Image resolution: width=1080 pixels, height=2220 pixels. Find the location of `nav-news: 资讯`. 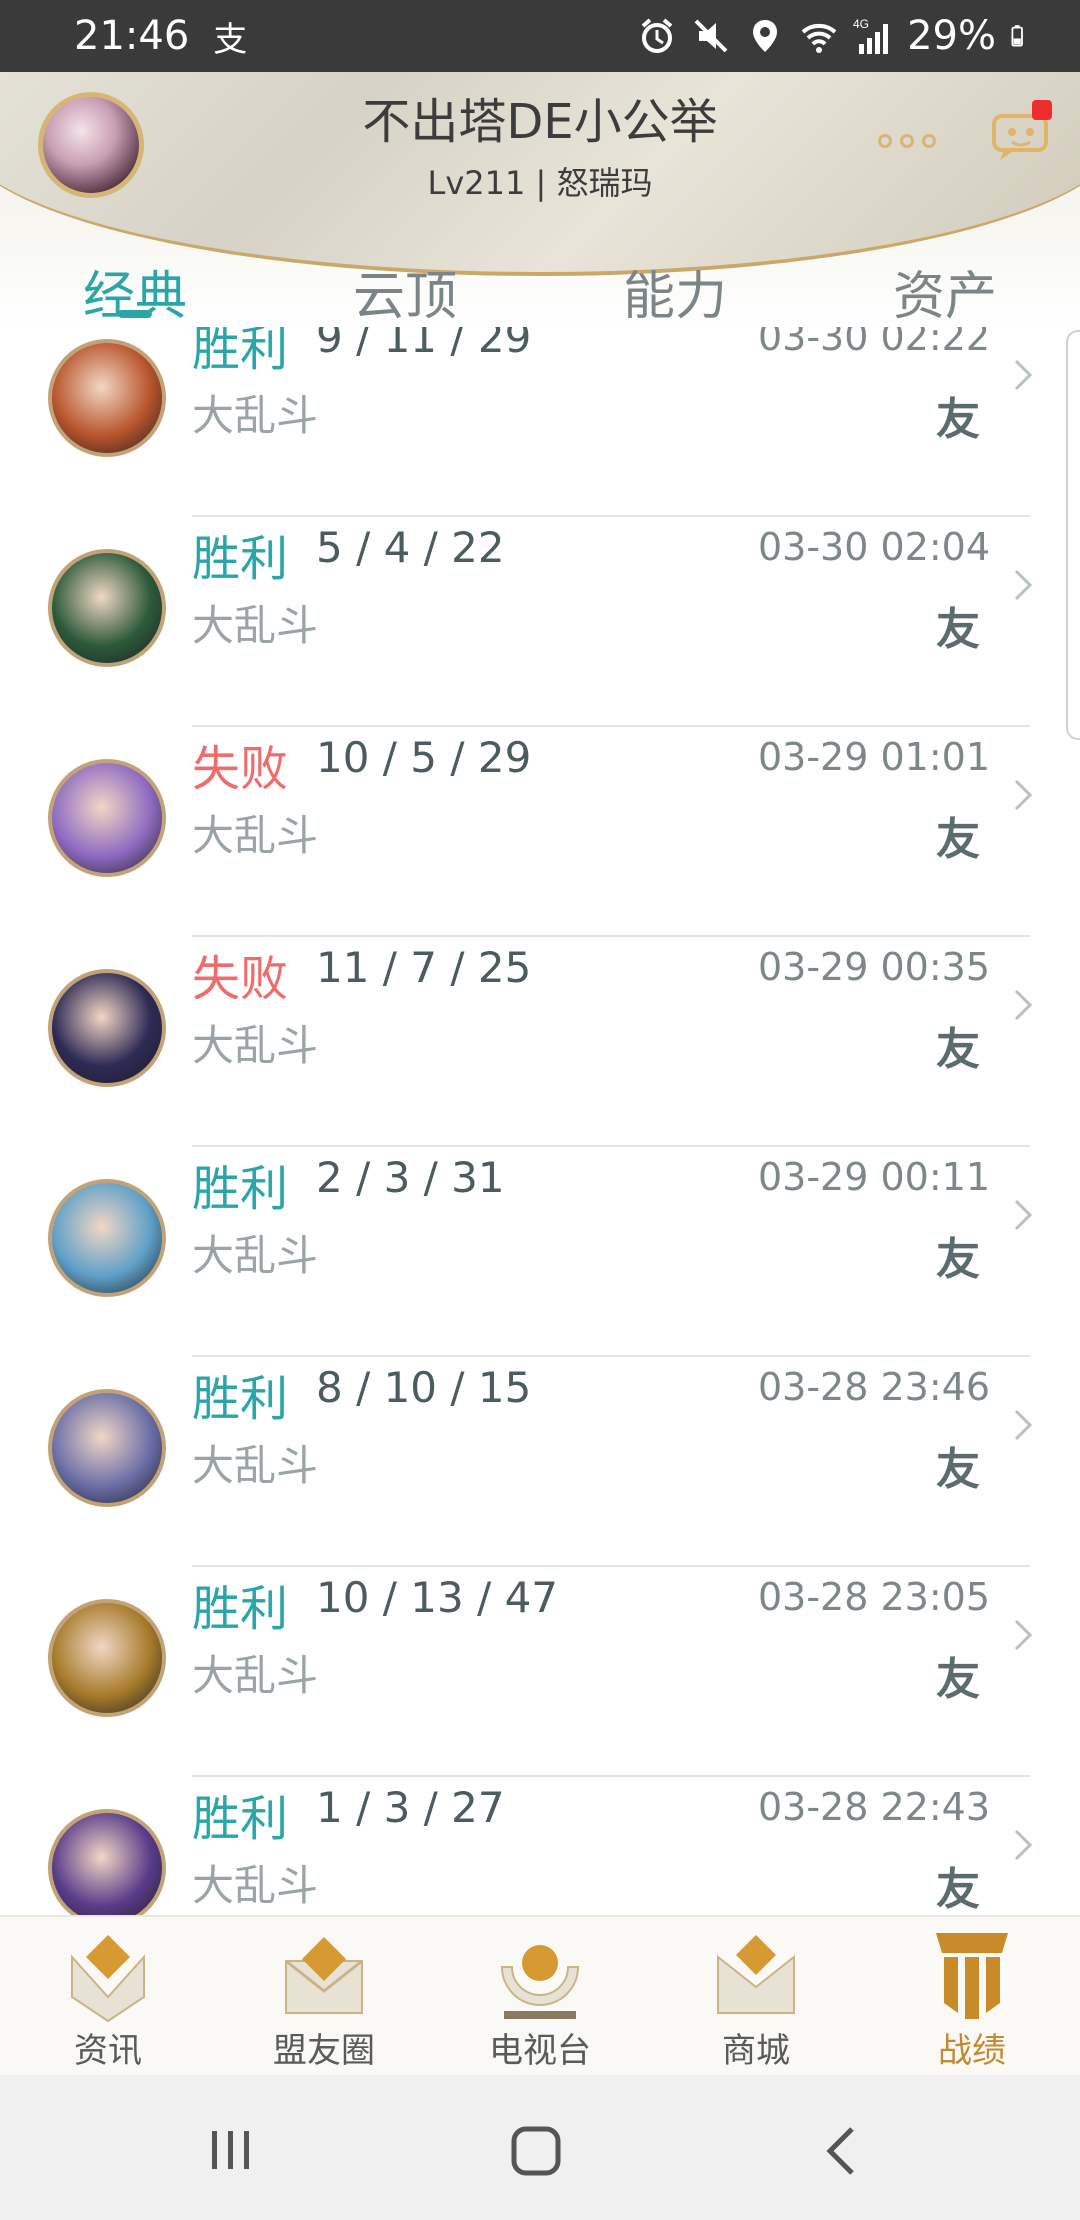

nav-news: 资讯 is located at coordinates (108, 1997).